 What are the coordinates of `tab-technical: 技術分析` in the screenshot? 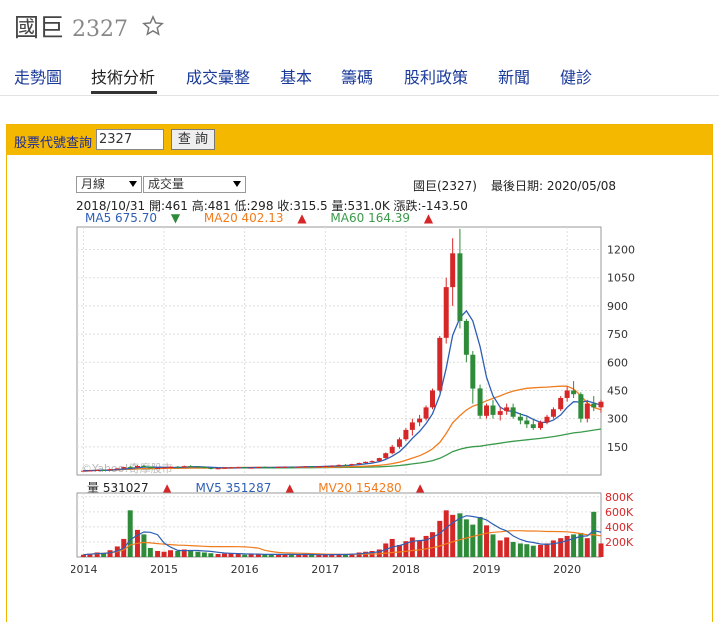 It's located at (123, 76).